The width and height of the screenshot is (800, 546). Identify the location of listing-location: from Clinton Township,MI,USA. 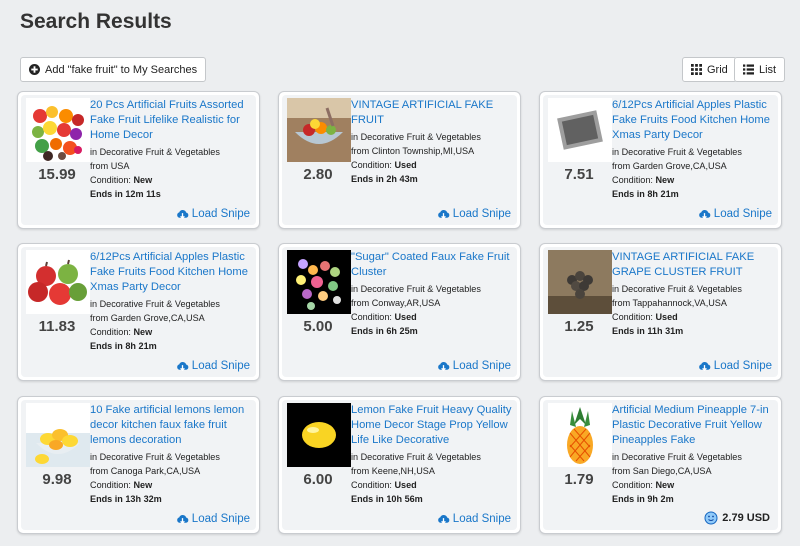
(413, 151).